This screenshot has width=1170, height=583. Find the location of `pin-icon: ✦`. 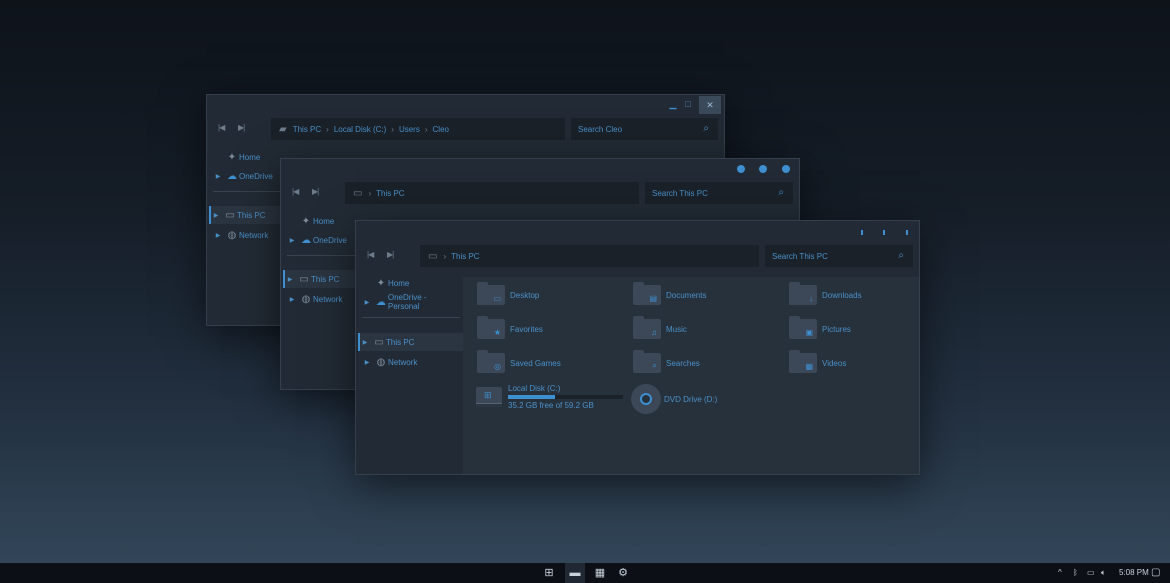

pin-icon: ✦ is located at coordinates (306, 221).